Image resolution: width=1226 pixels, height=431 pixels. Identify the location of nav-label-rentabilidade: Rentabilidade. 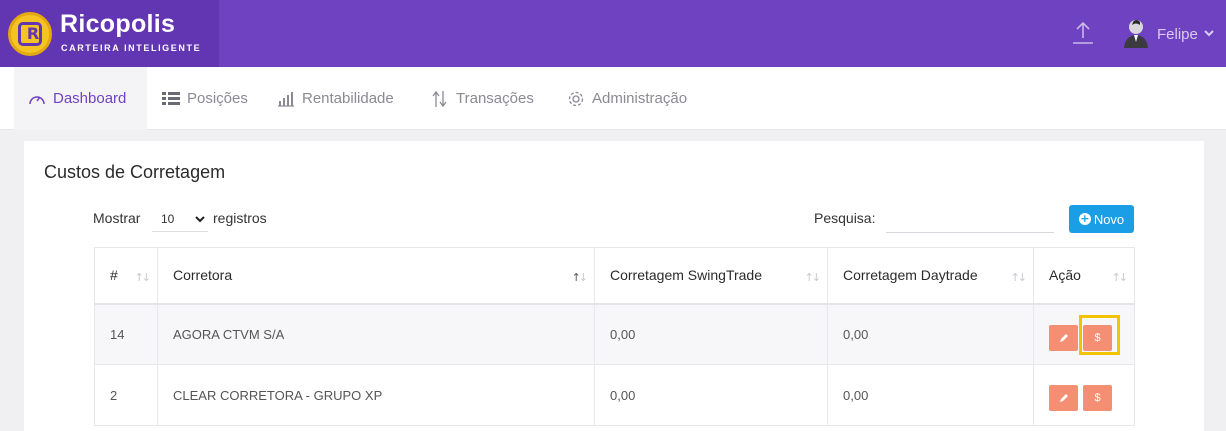
(348, 98).